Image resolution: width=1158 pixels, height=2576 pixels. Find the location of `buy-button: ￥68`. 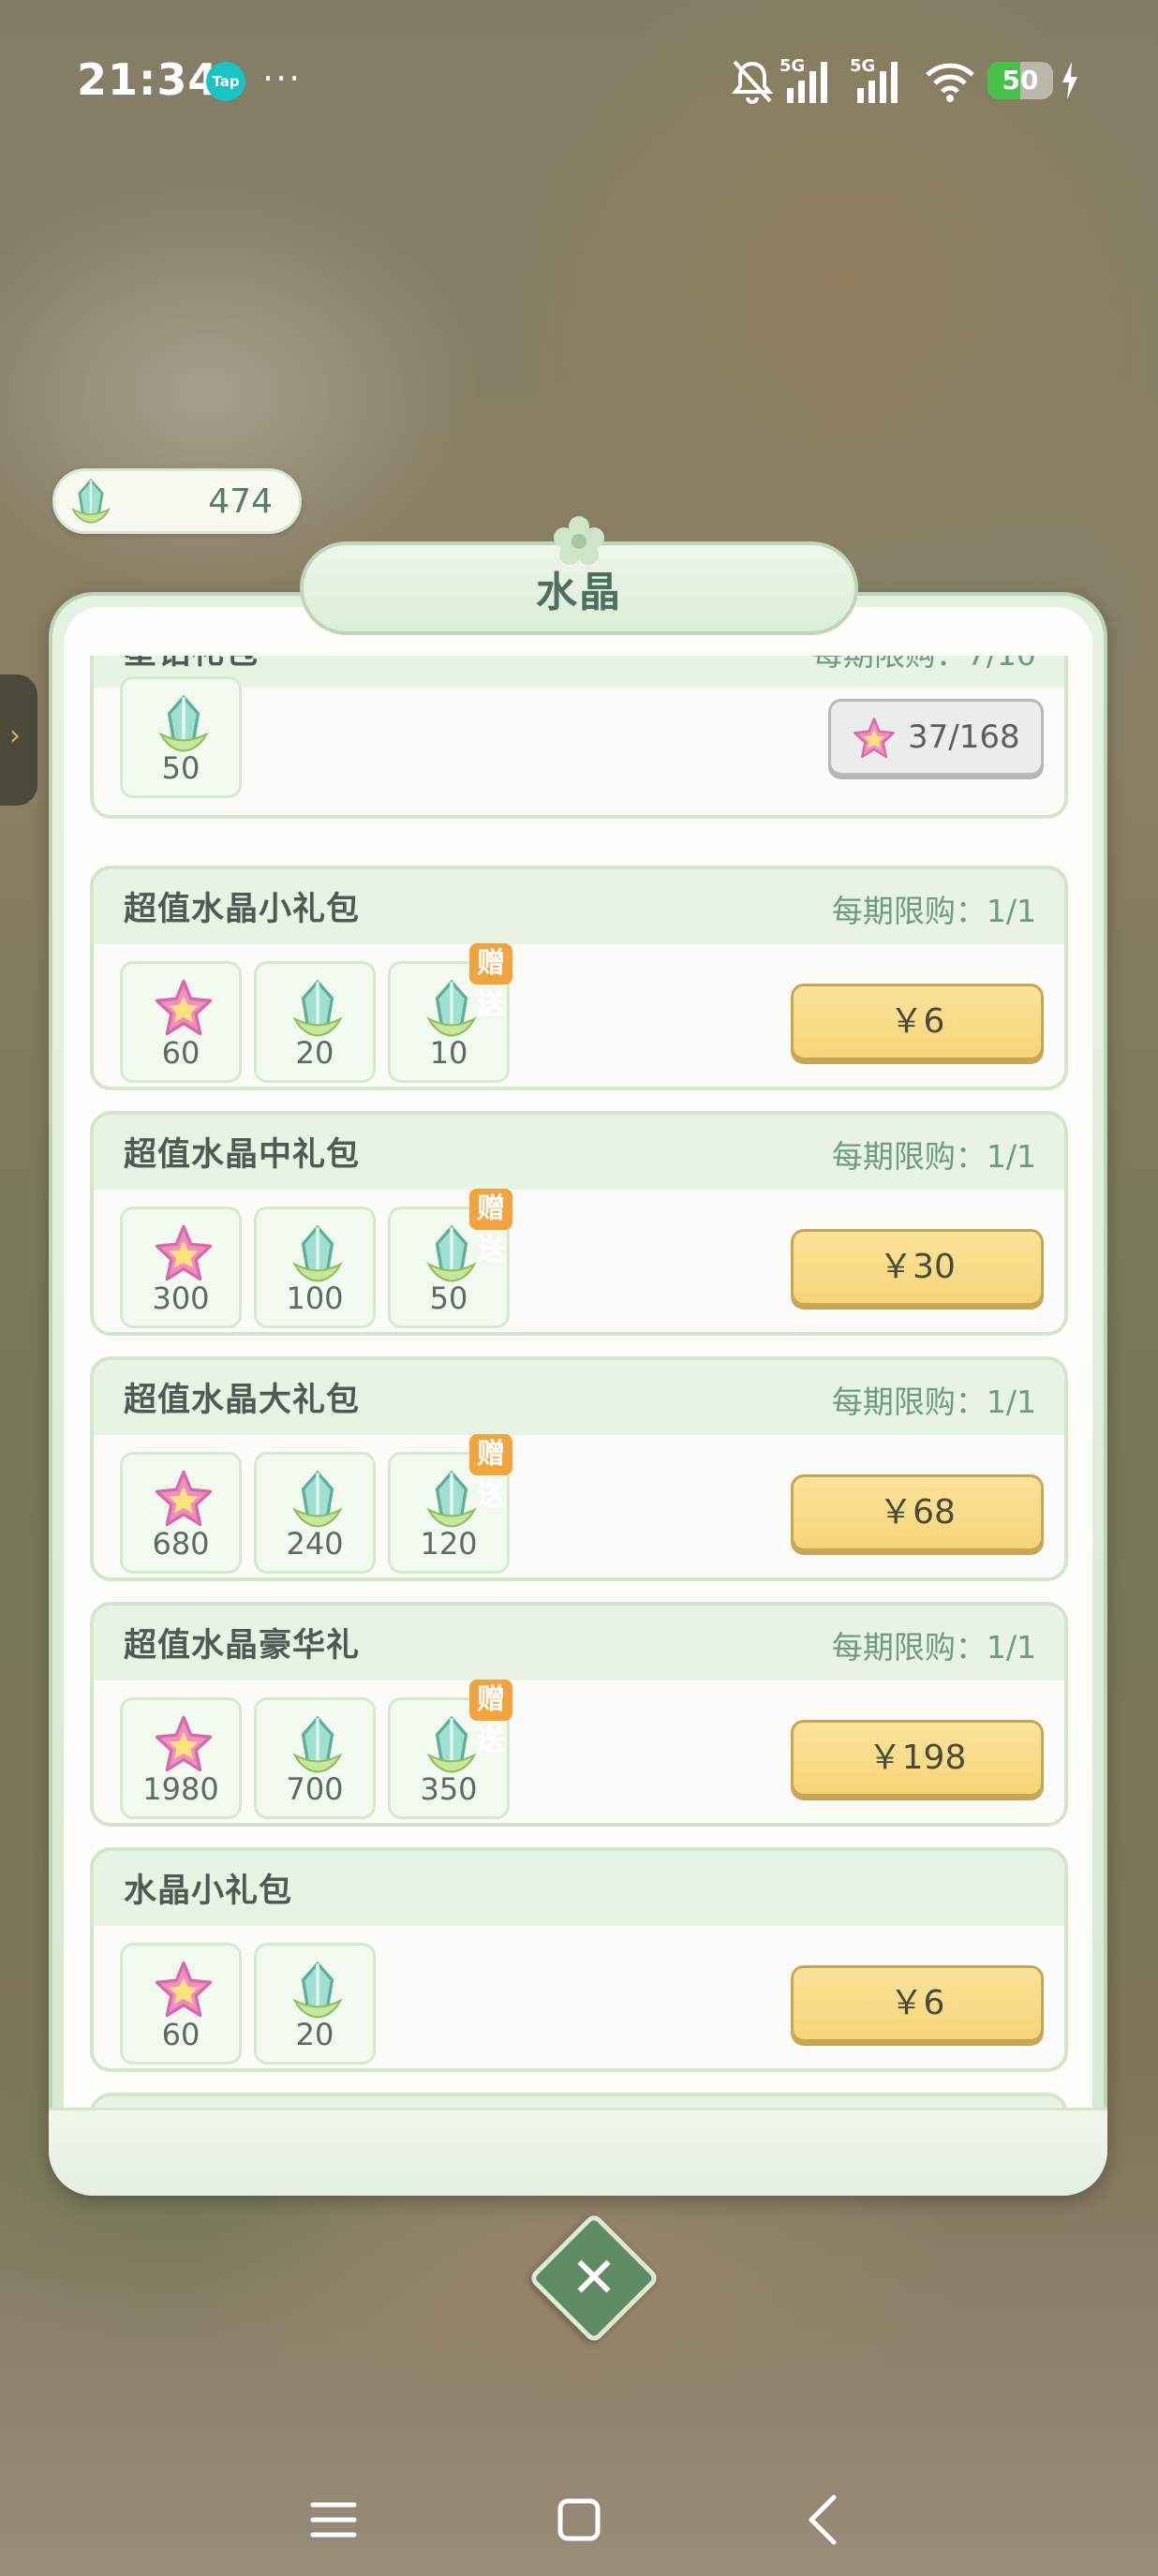

buy-button: ￥68 is located at coordinates (917, 1512).